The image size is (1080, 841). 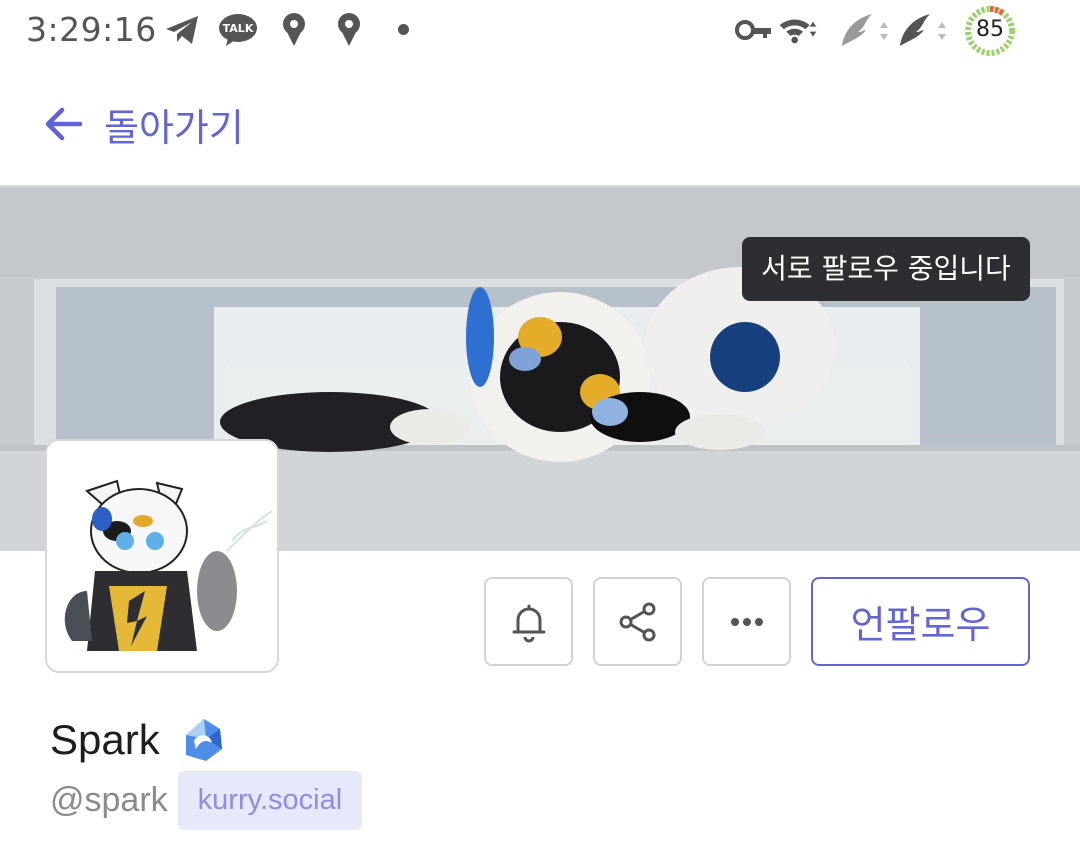 I want to click on back-button: 돌아가기, so click(x=142, y=124).